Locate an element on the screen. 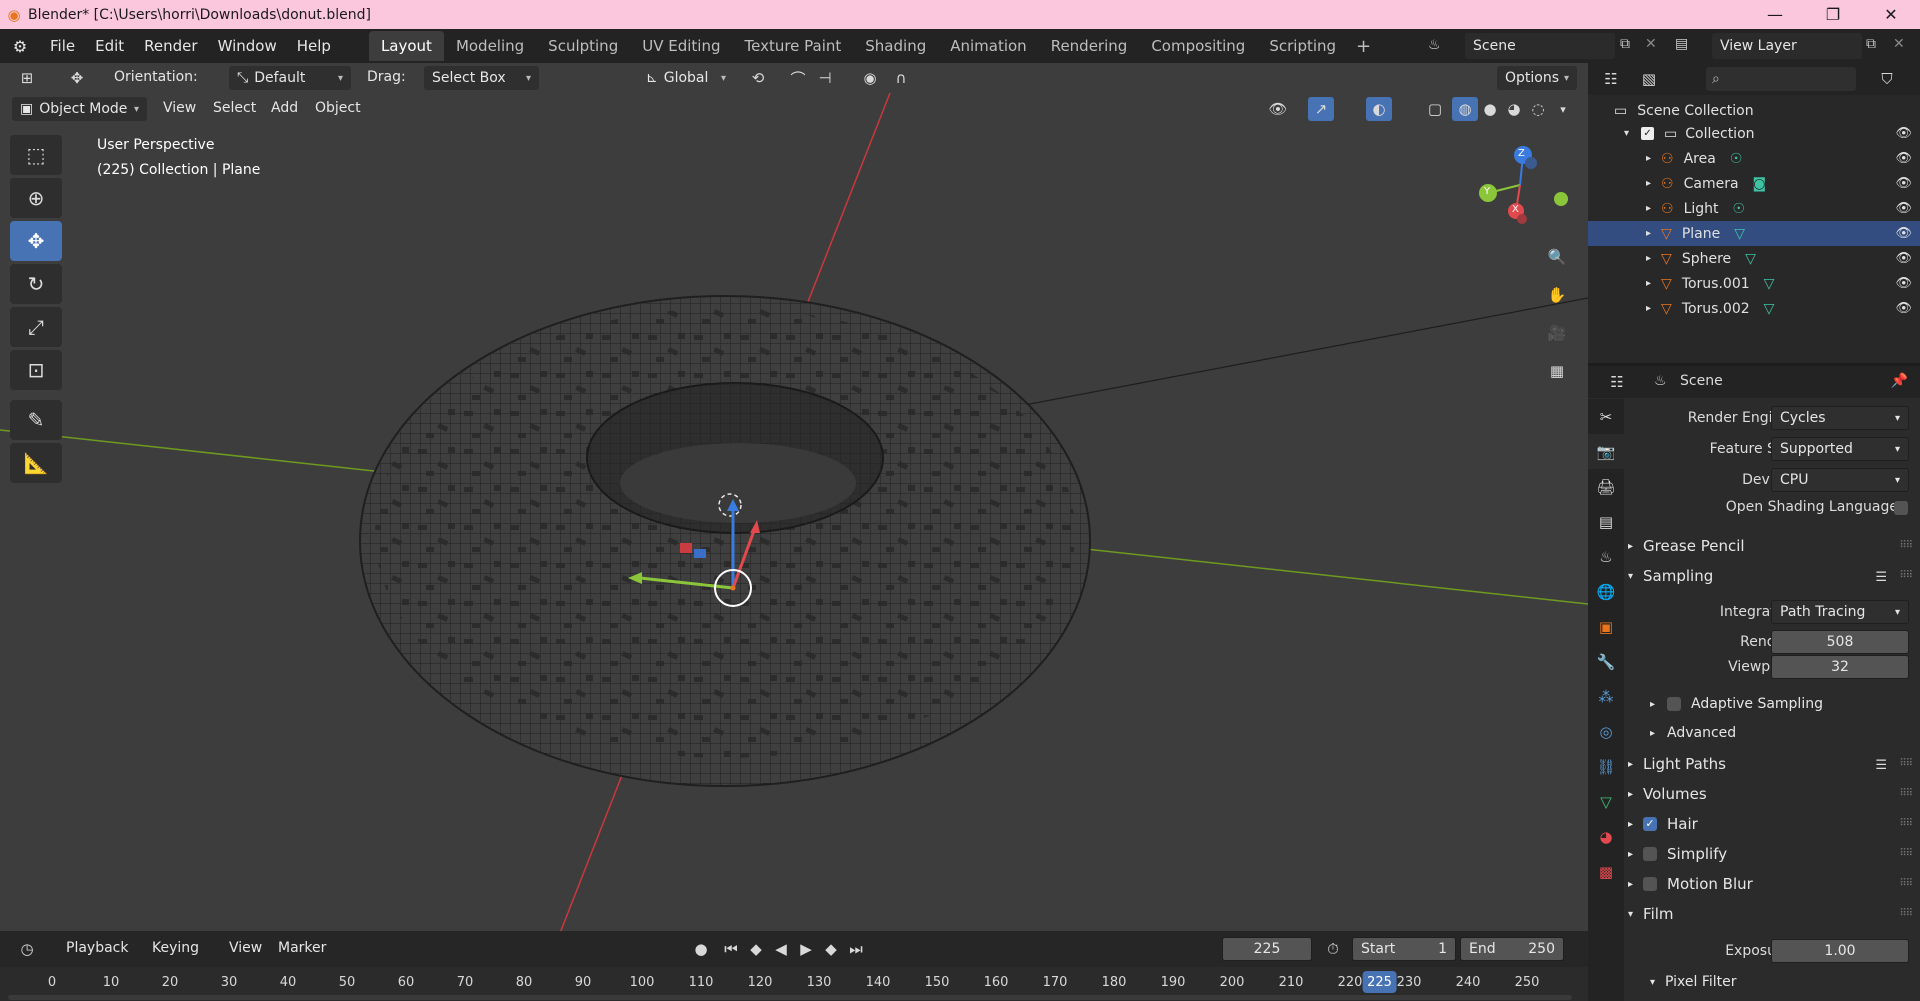 This screenshot has width=1920, height=1001. viewport-samples-field: 32 is located at coordinates (1840, 667).